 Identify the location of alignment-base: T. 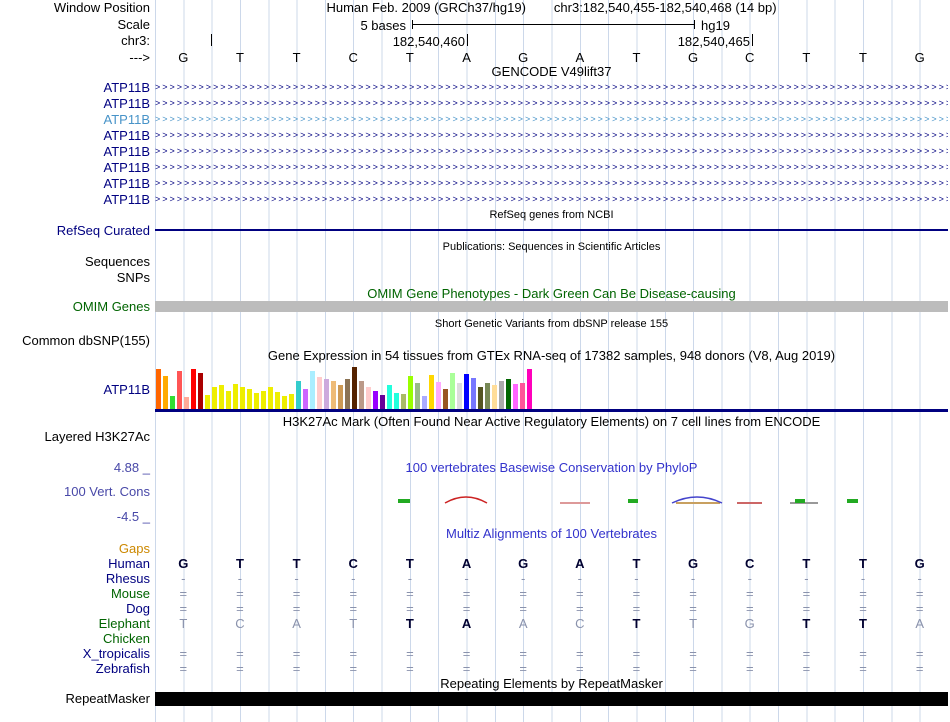
(409, 563).